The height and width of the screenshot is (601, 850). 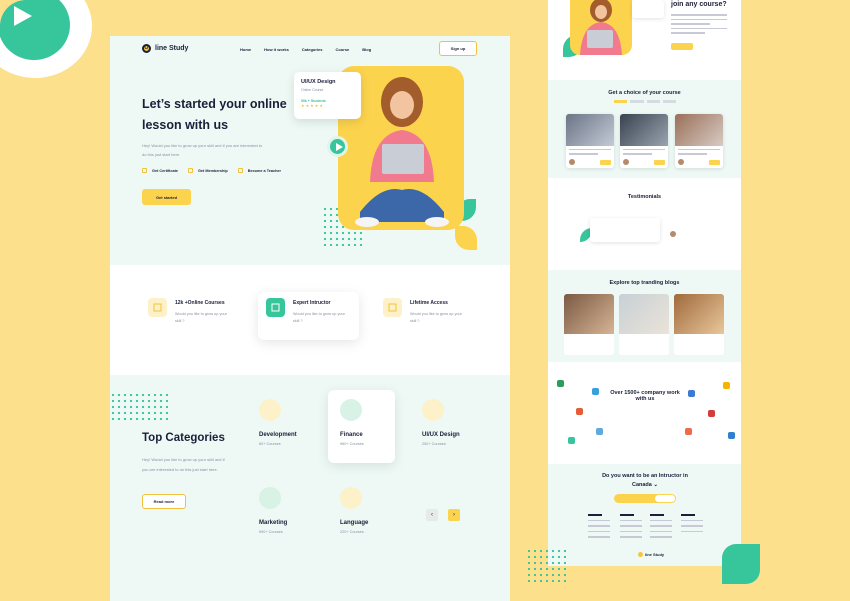 What do you see at coordinates (366, 49) in the screenshot?
I see `nav-blog: Blog` at bounding box center [366, 49].